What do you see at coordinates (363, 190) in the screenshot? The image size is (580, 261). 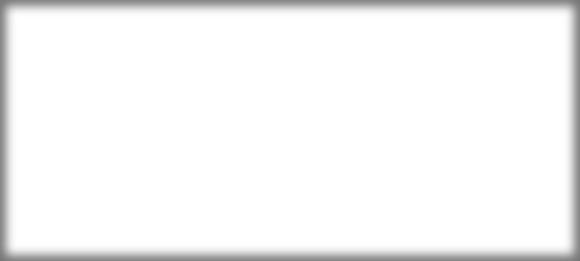 I see `register-button-label: Register` at bounding box center [363, 190].